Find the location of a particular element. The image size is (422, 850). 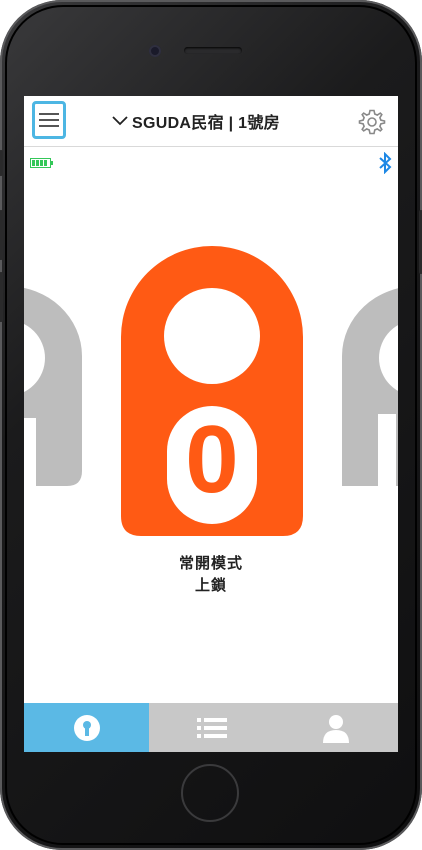

room-selector: SGUDA民宿 | 1號房 is located at coordinates (212, 121).